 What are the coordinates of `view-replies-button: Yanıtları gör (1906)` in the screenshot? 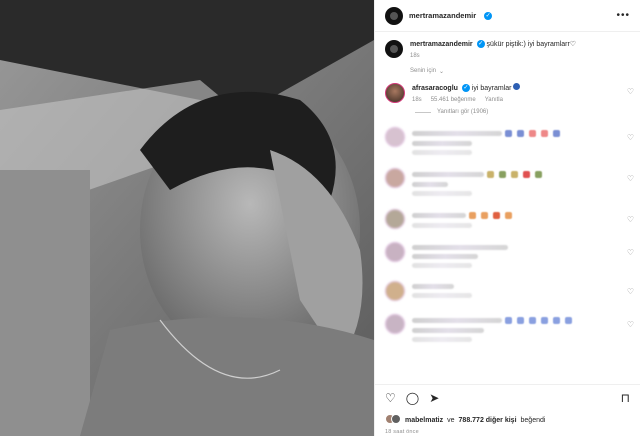 It's located at (527, 112).